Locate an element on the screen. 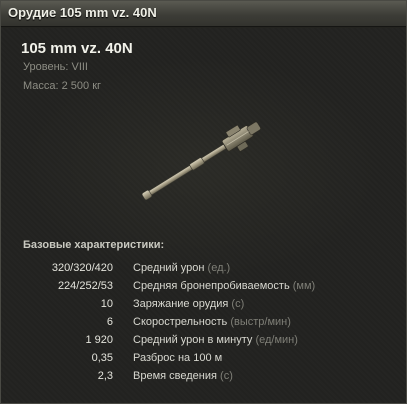  gun-barrel-icon is located at coordinates (201, 160).